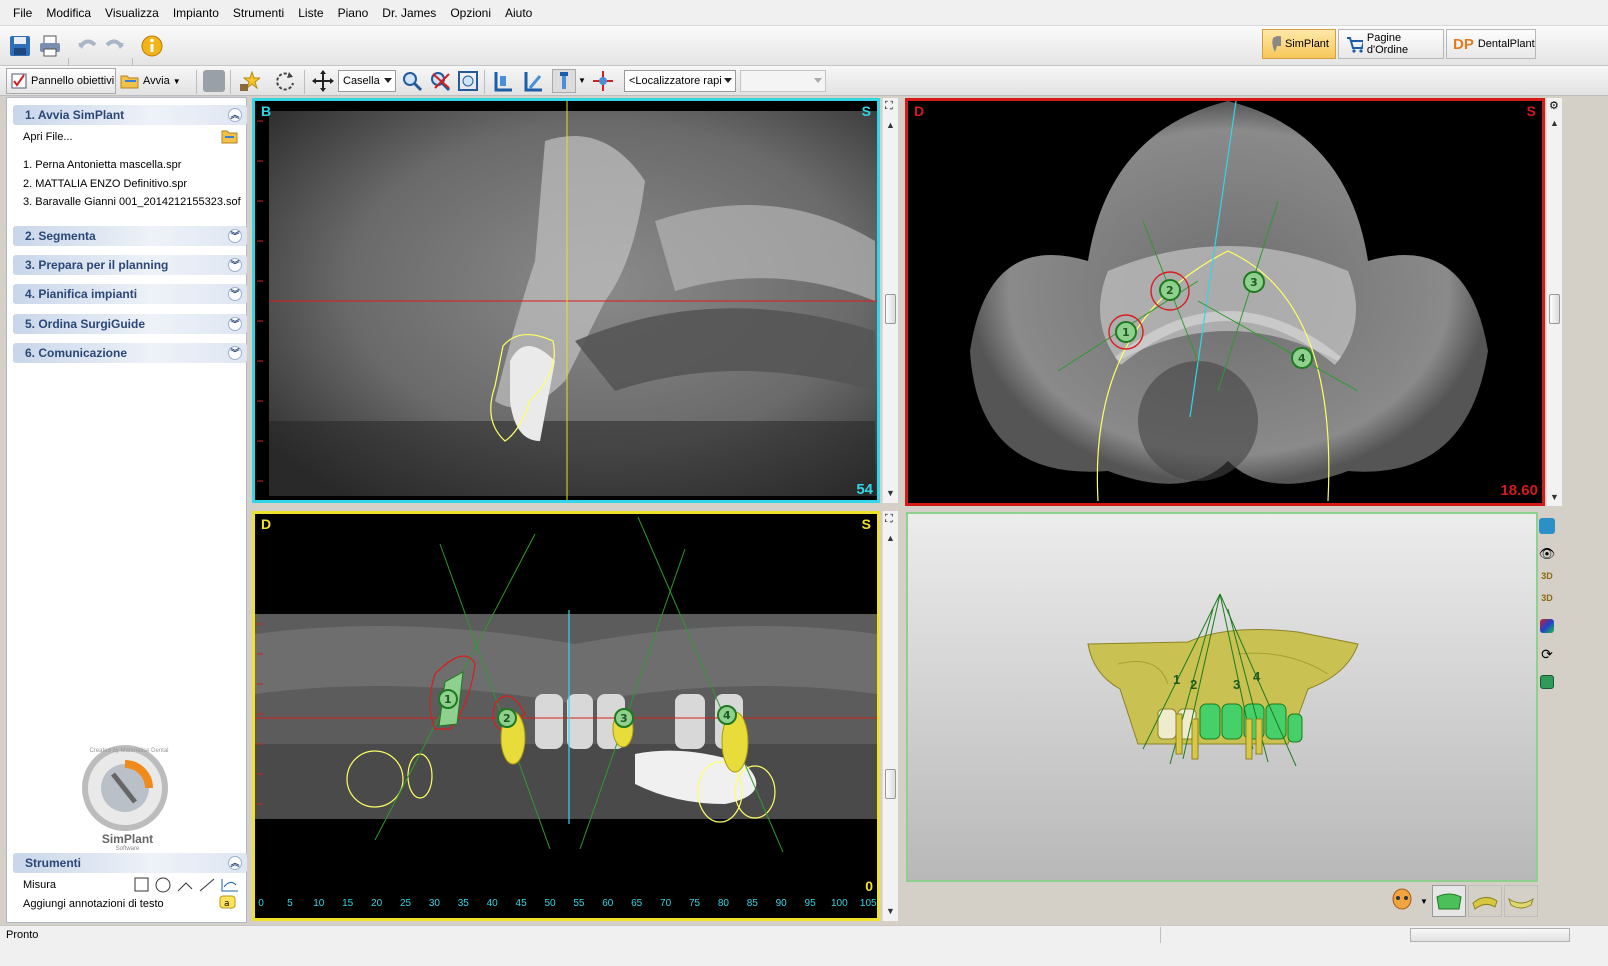 Image resolution: width=1608 pixels, height=966 pixels. I want to click on axial-implant-1: 1, so click(1126, 332).